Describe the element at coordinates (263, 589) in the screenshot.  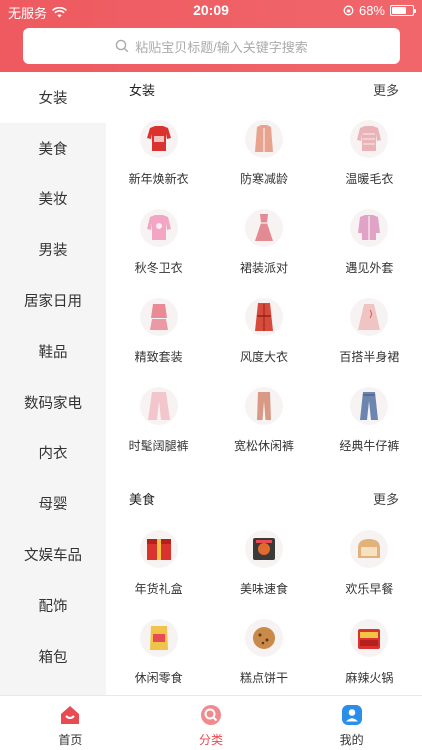
I see `category-item-label: 美味速食` at that location.